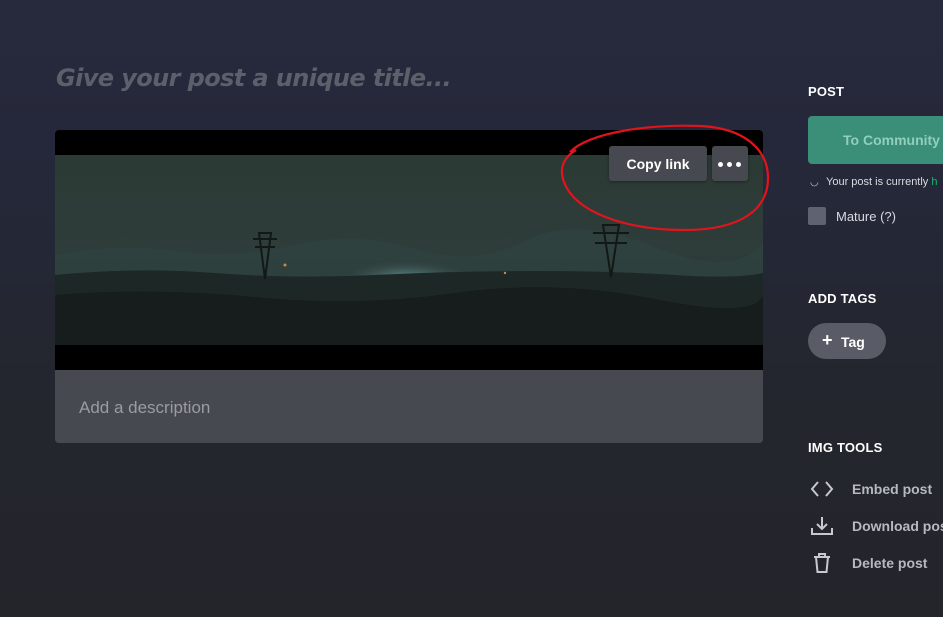 Image resolution: width=943 pixels, height=617 pixels. I want to click on to-community-button: To Community, so click(875, 140).